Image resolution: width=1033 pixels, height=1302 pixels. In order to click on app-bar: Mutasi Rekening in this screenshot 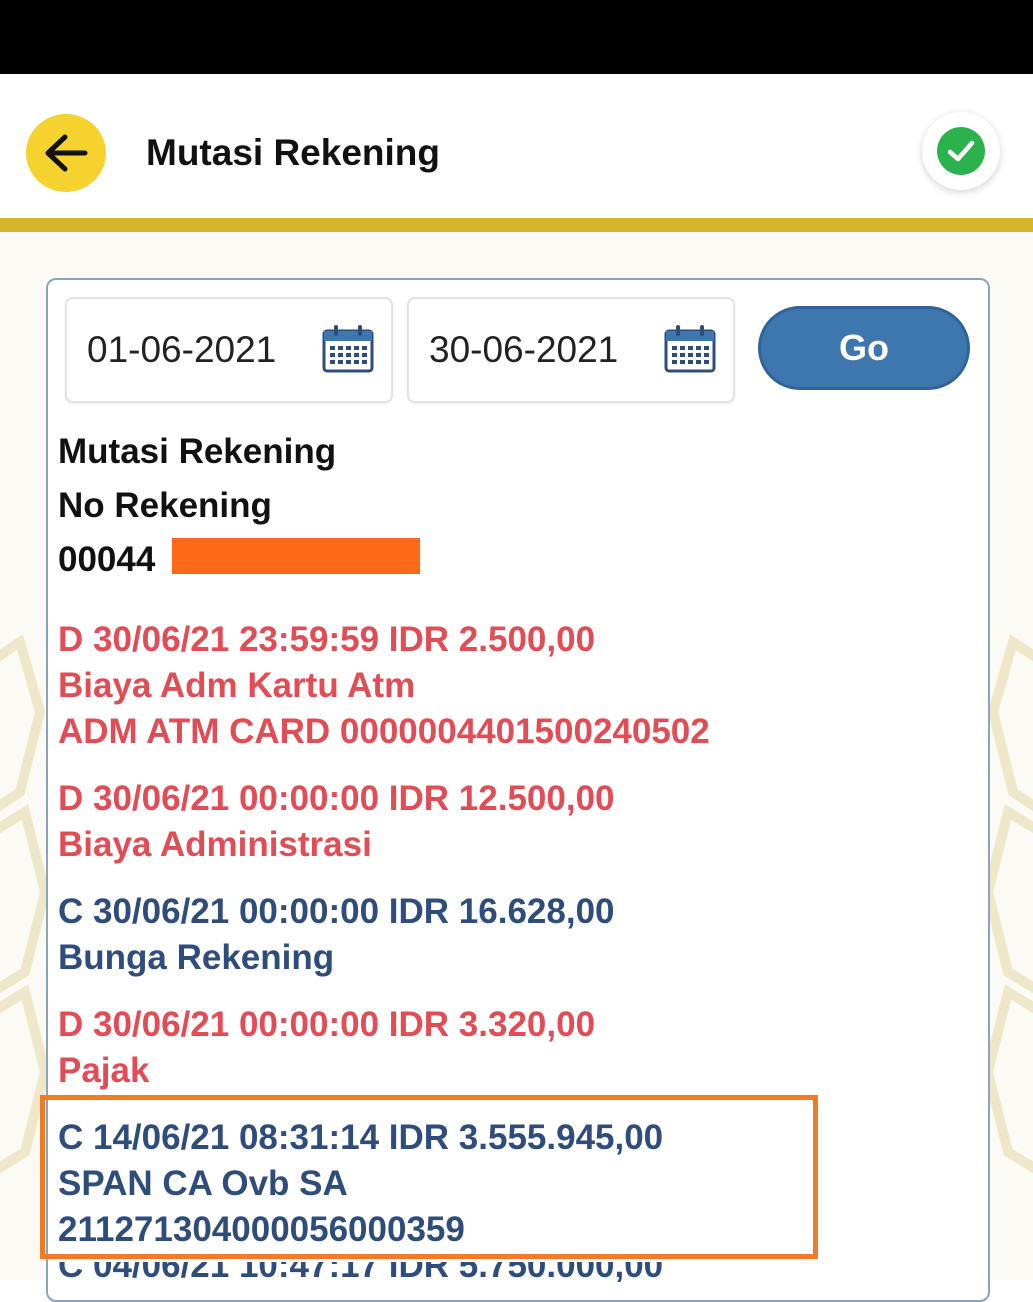, I will do `click(516, 146)`.